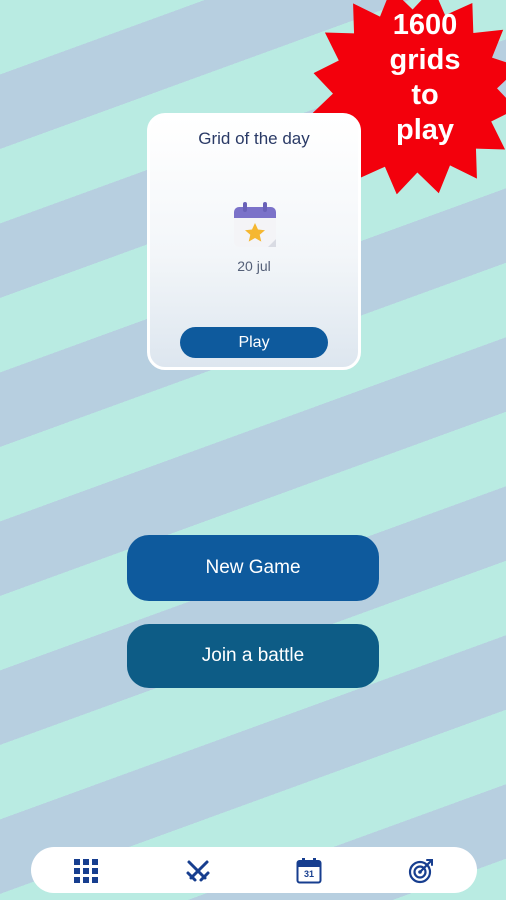 The image size is (506, 900). What do you see at coordinates (425, 95) in the screenshot?
I see `promo-line: to` at bounding box center [425, 95].